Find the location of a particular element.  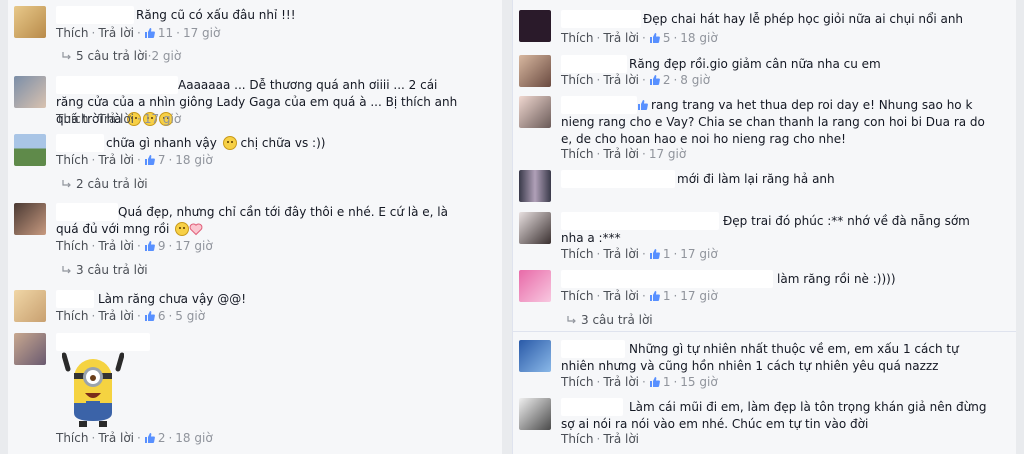

comment-text: chữa gì nhanh vậy chị chữa vs :)) is located at coordinates (215, 143).